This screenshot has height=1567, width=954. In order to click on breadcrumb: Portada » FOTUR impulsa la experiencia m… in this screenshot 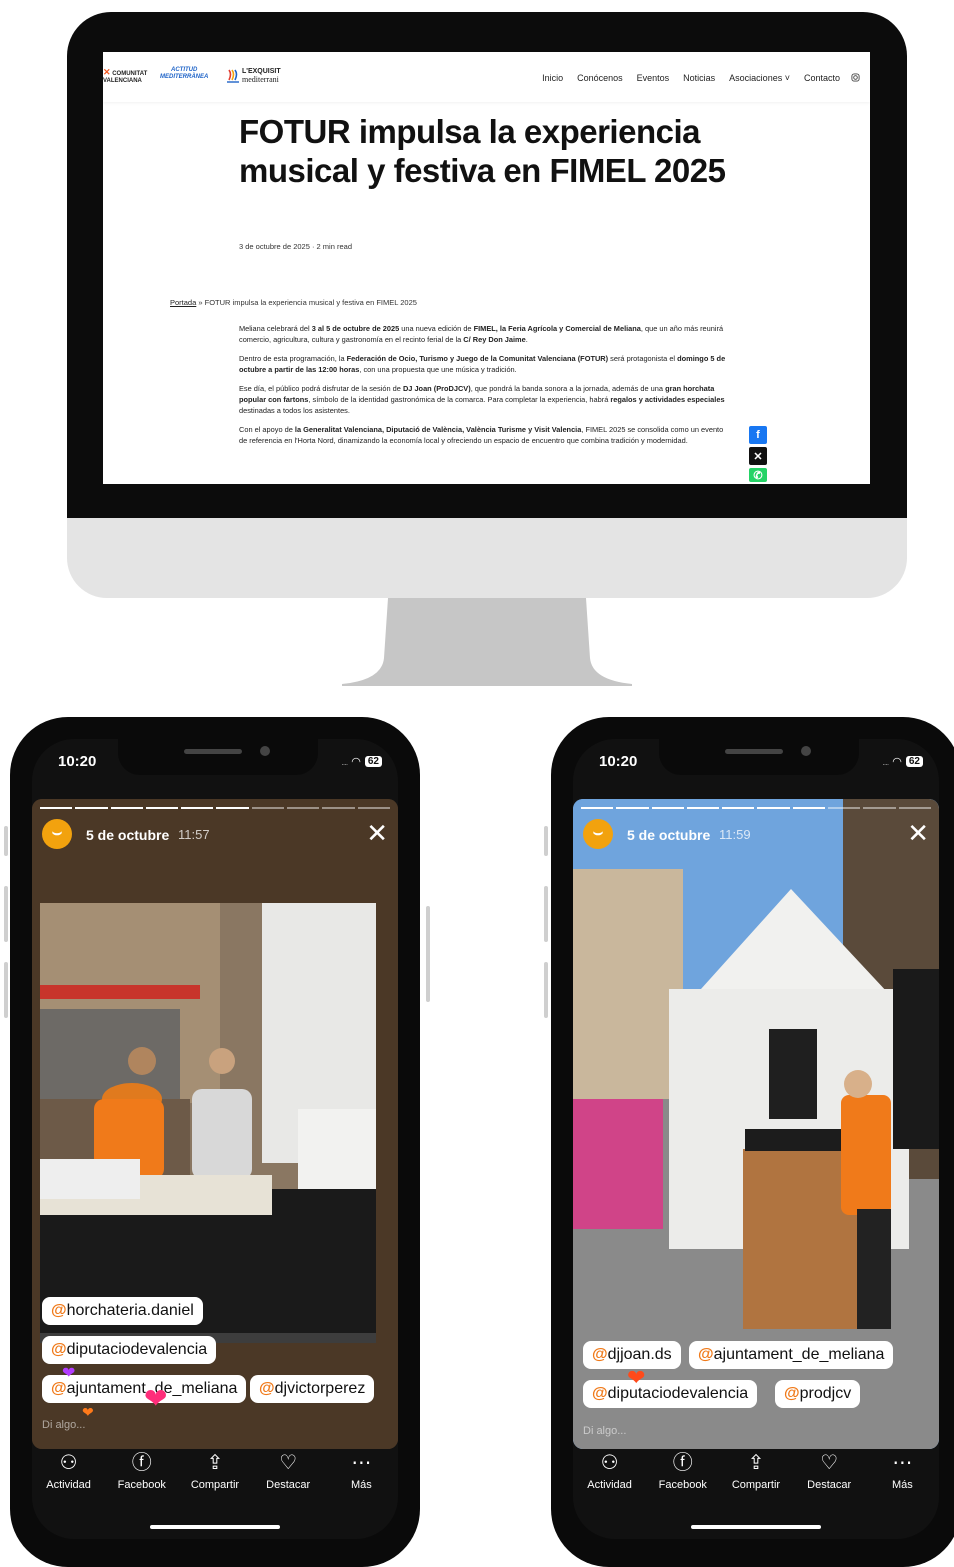, I will do `click(293, 302)`.